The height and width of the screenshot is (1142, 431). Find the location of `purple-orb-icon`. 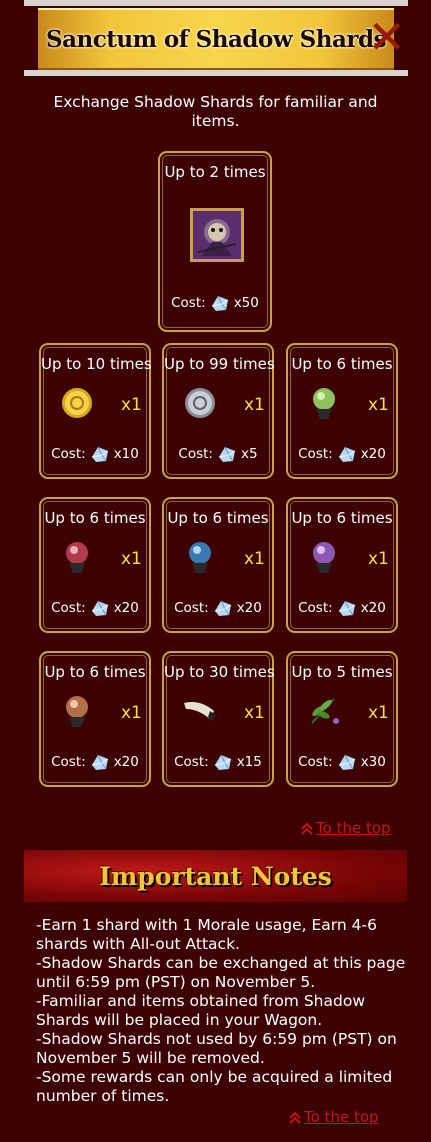

purple-orb-icon is located at coordinates (324, 557).